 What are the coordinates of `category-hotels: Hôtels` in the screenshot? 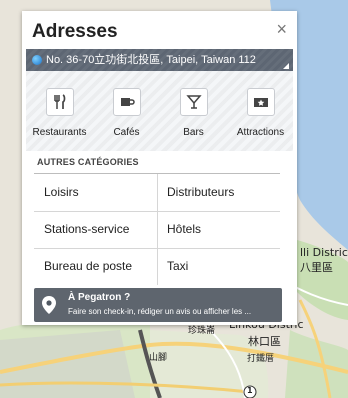 It's located at (218, 229).